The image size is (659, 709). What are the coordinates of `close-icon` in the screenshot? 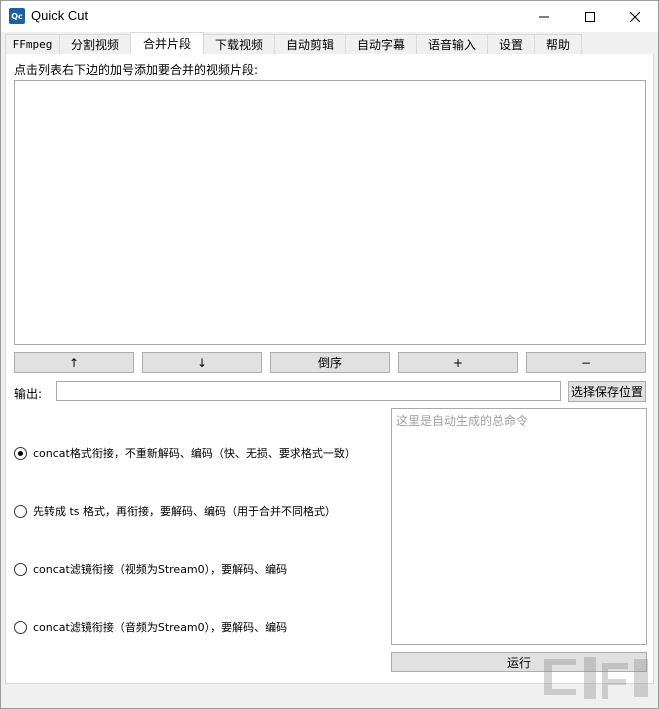 It's located at (635, 16).